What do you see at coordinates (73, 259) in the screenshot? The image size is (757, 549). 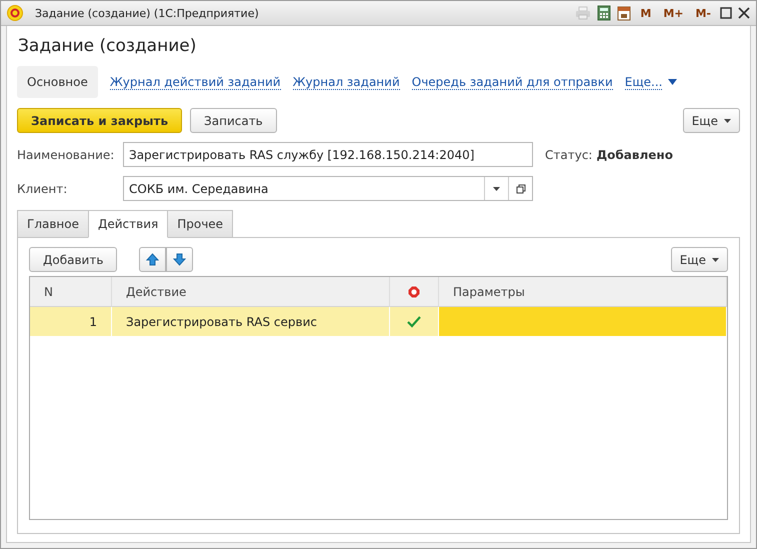 I see `add-button: Добавить` at bounding box center [73, 259].